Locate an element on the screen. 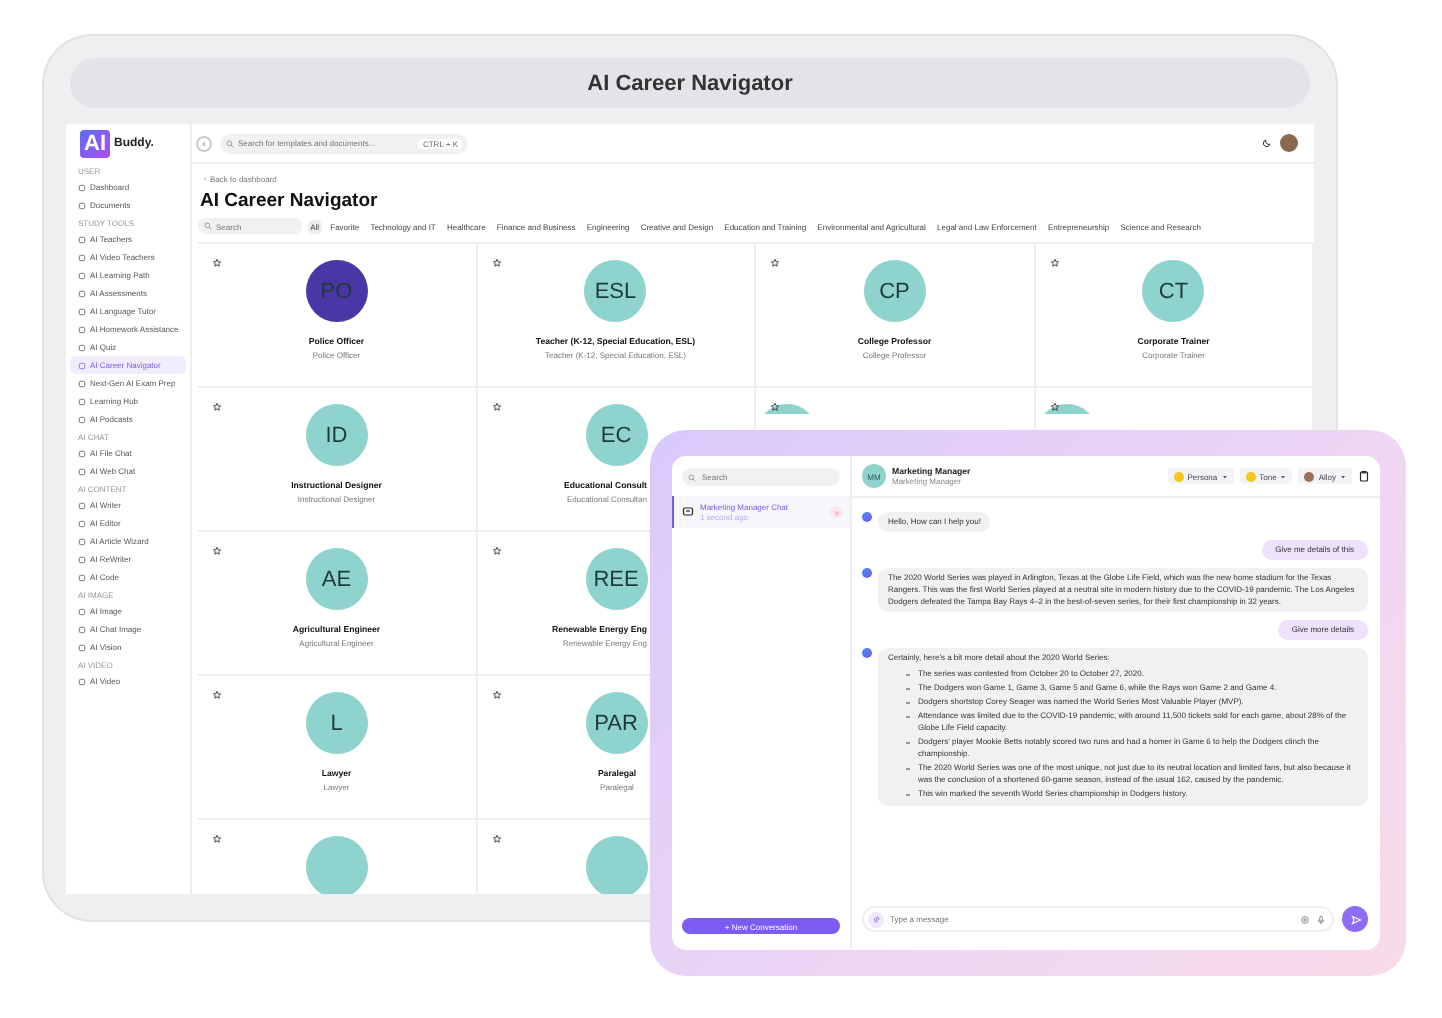  page-title: AI Career Navigator is located at coordinates (289, 201).